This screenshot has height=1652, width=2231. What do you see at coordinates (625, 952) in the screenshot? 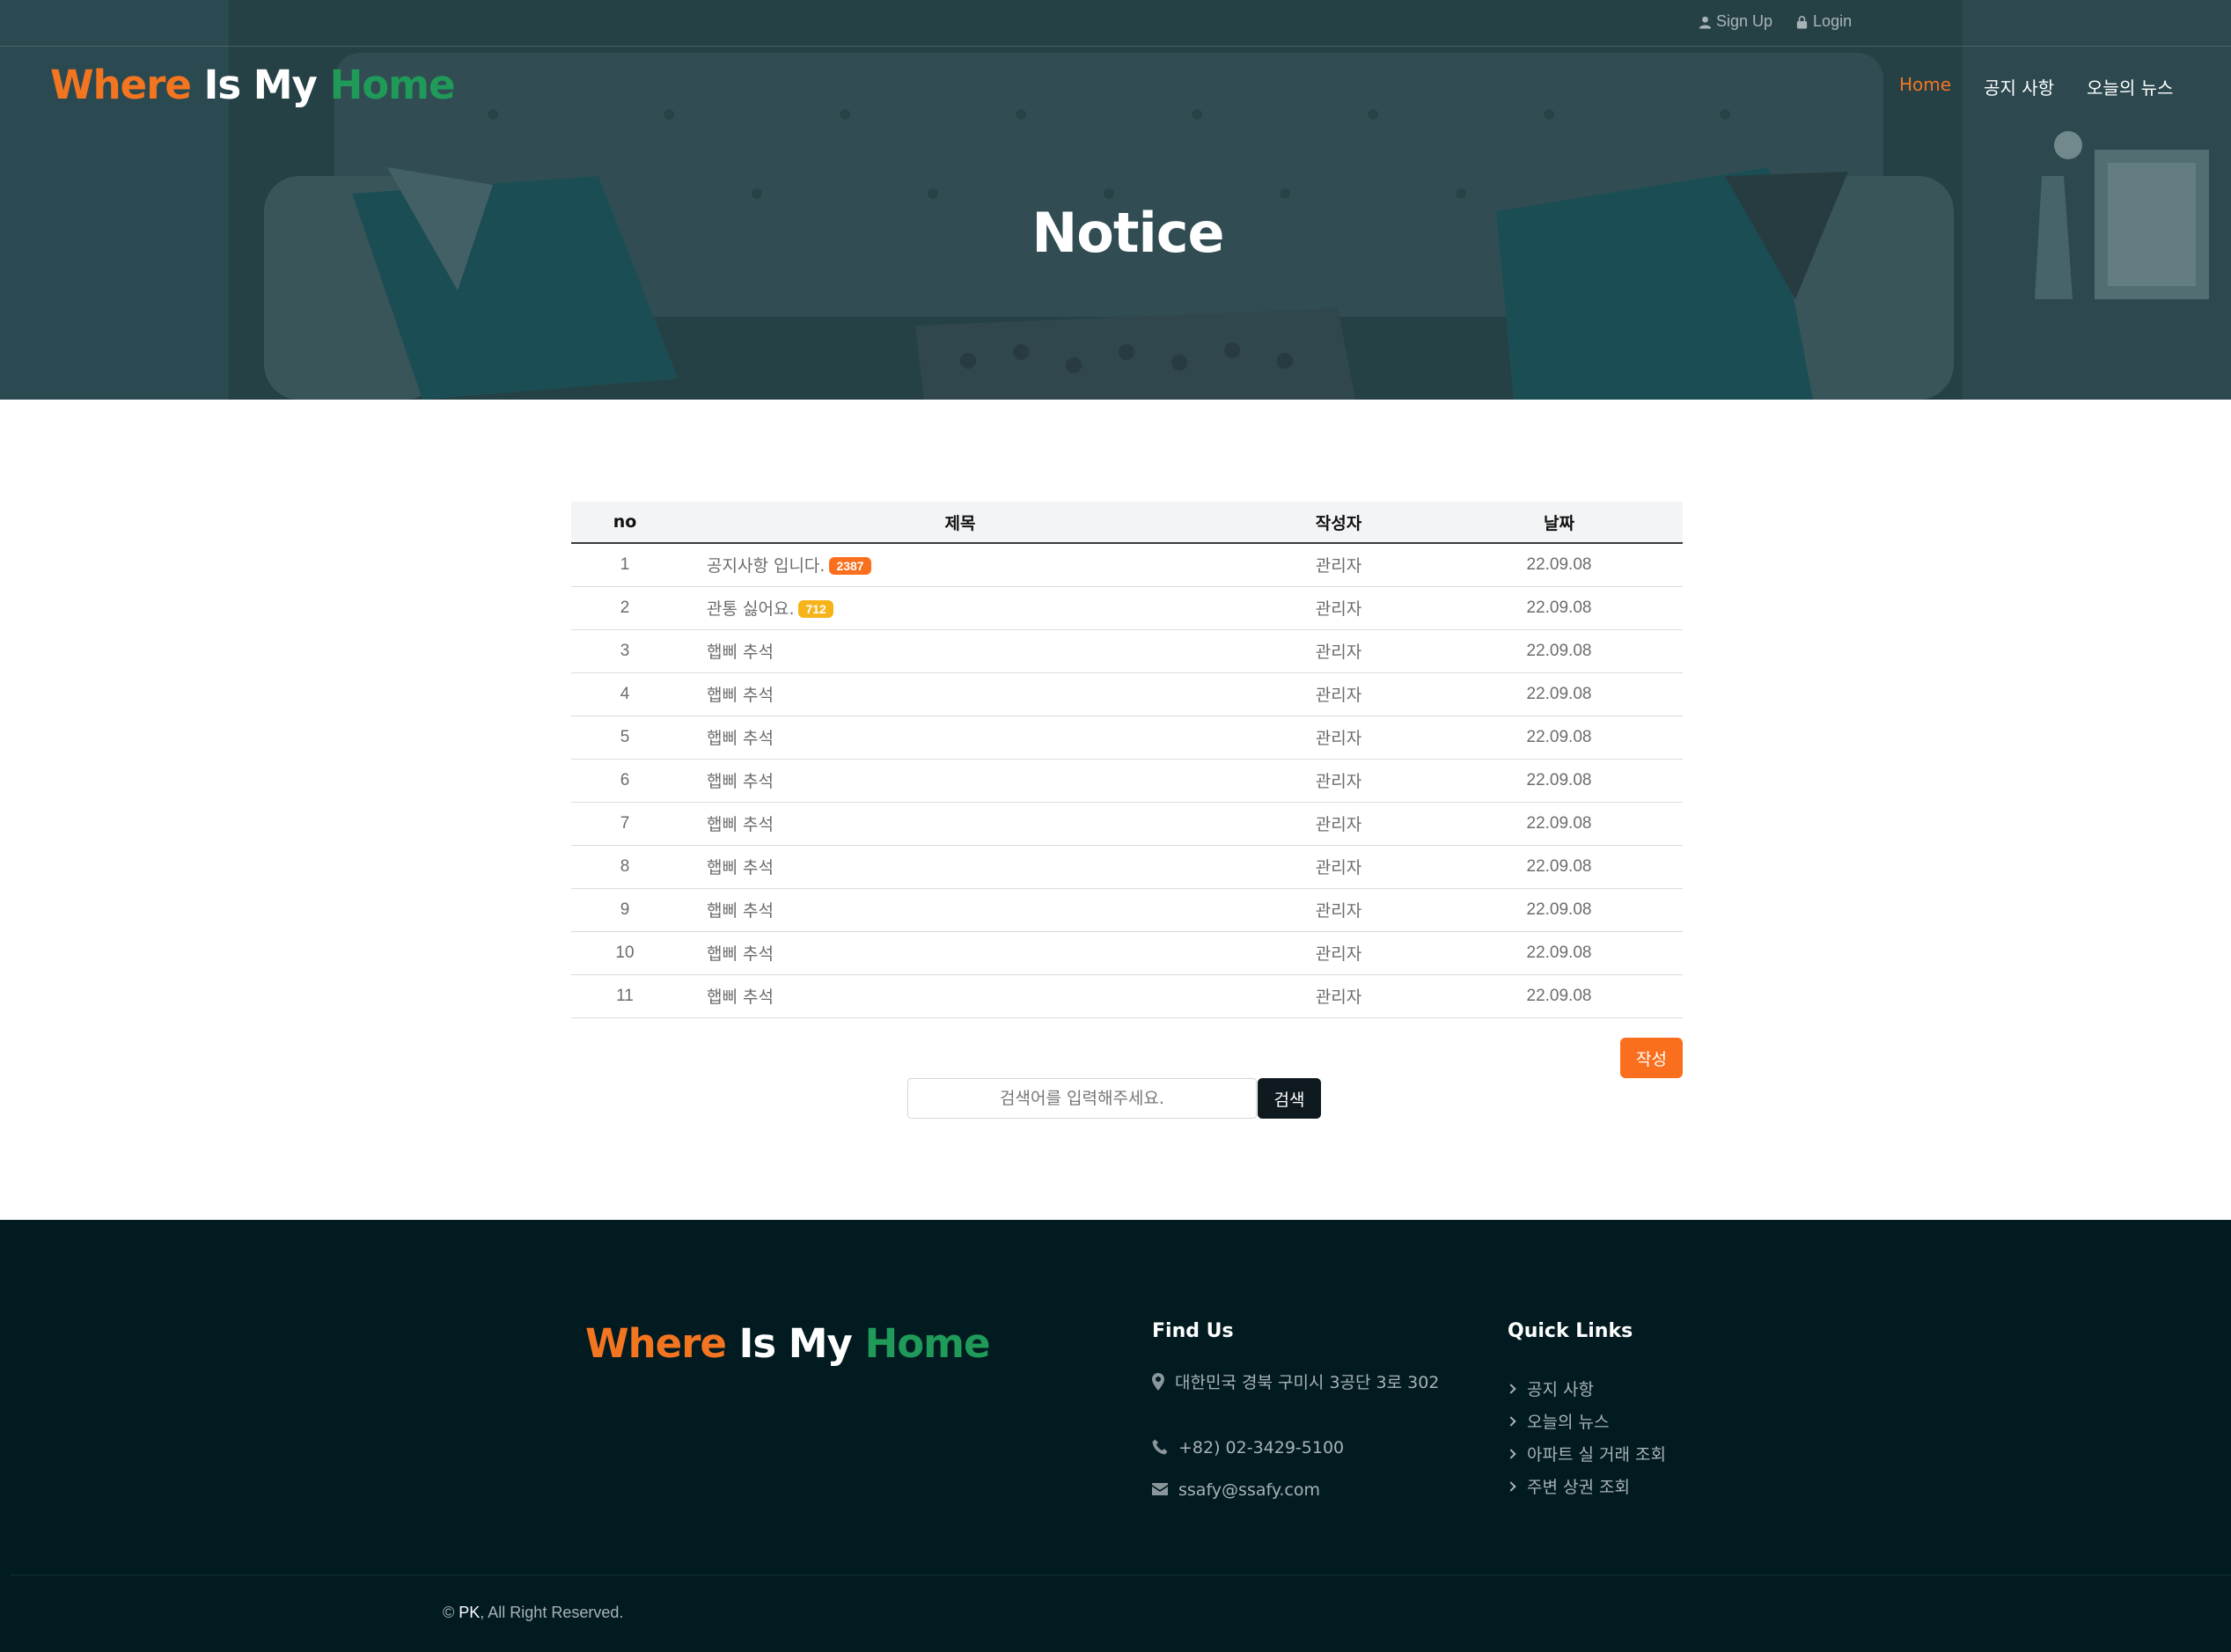
I see `row-no: 10` at bounding box center [625, 952].